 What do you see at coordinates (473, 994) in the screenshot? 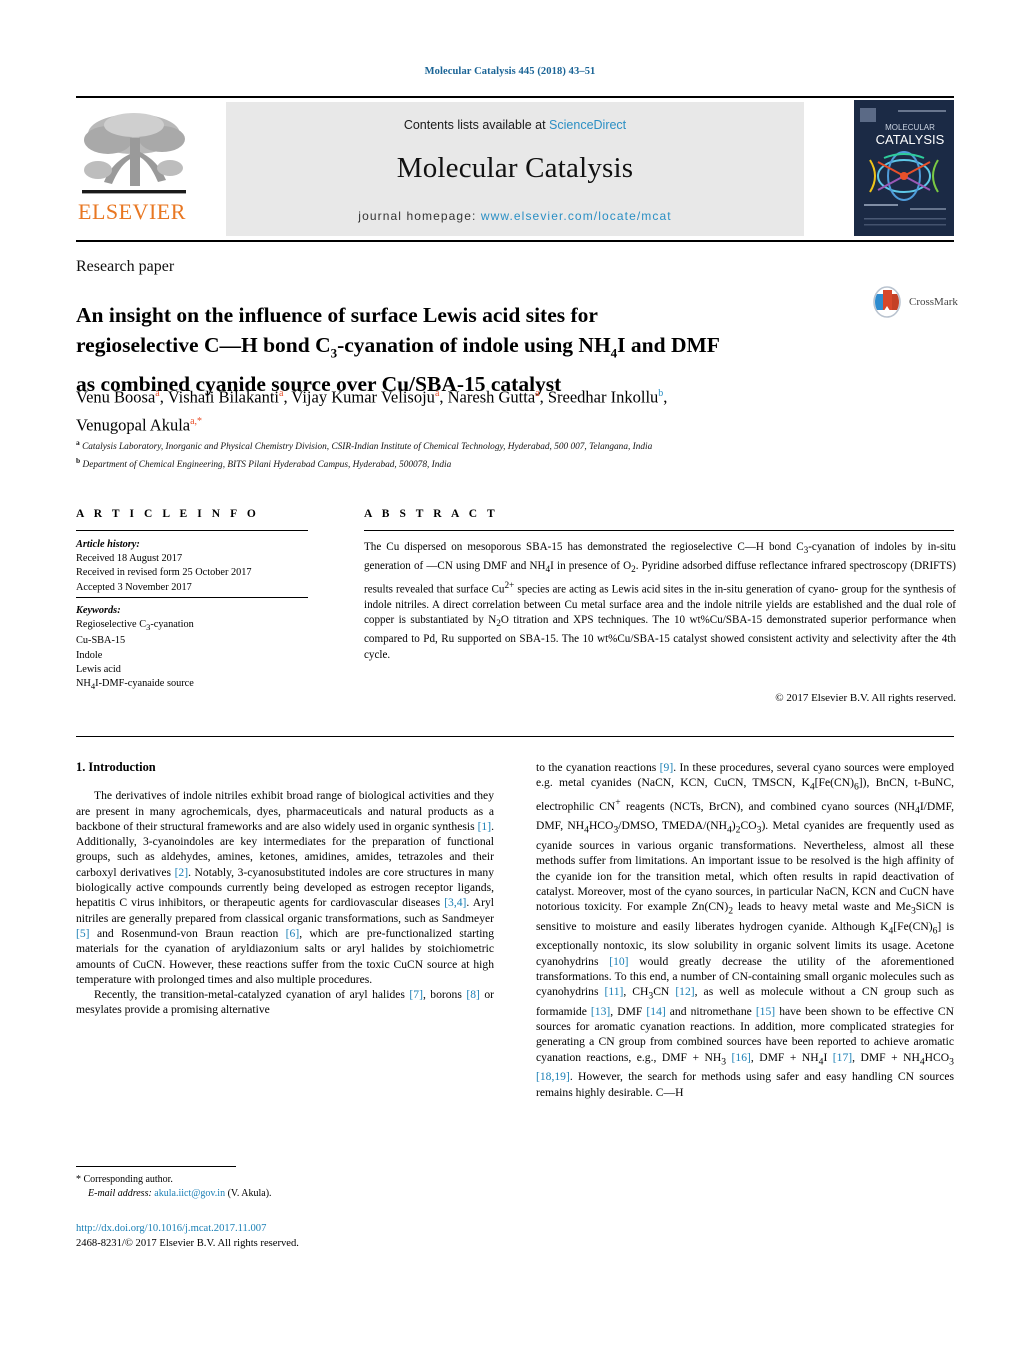
I see `citation-ref: [8]` at bounding box center [473, 994].